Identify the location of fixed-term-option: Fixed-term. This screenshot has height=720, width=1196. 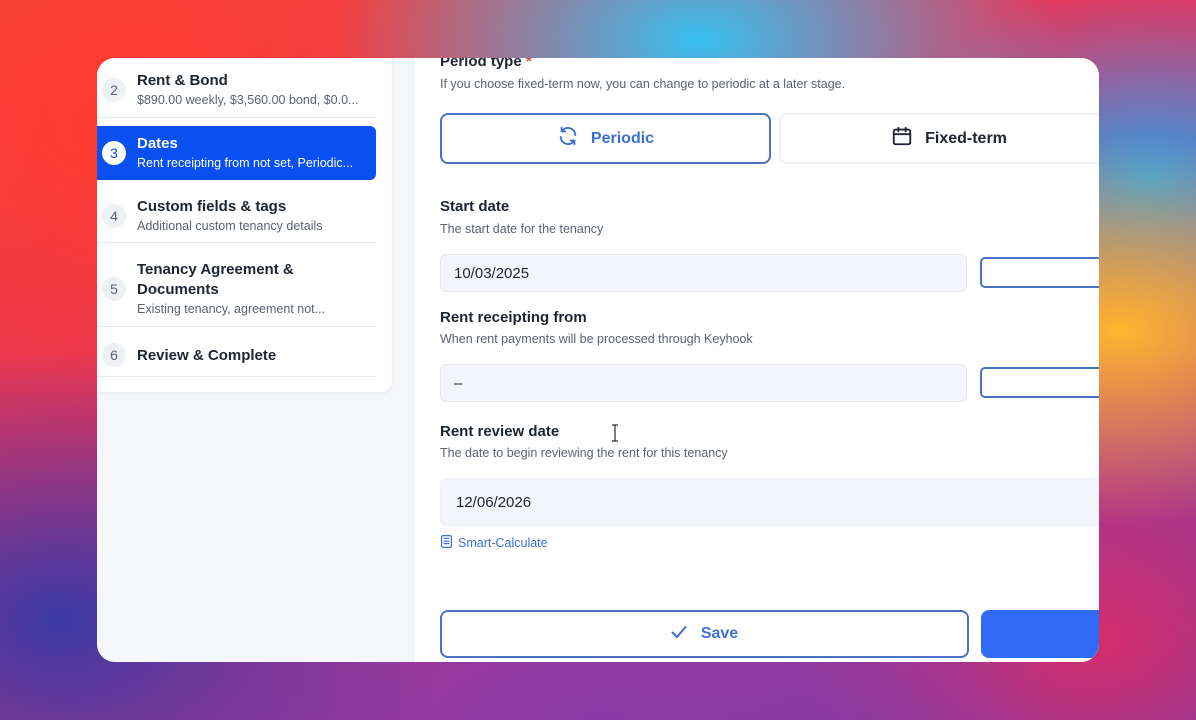
(939, 138).